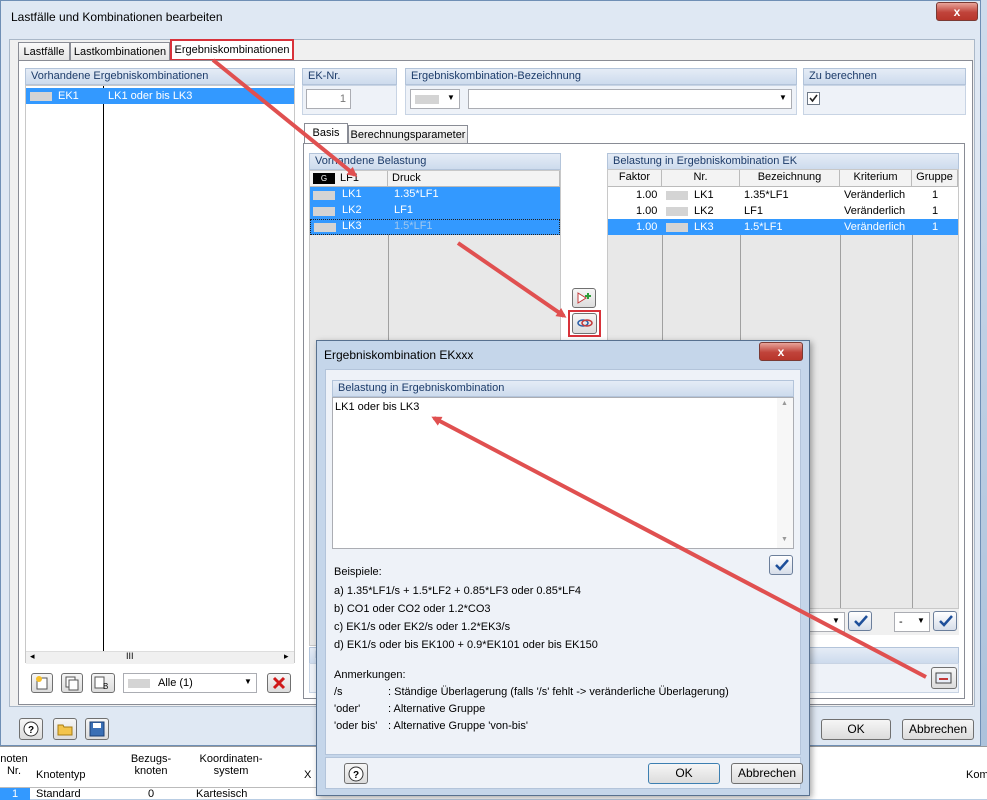 The height and width of the screenshot is (800, 987). I want to click on scroll-down-icon: ▼, so click(784, 539).